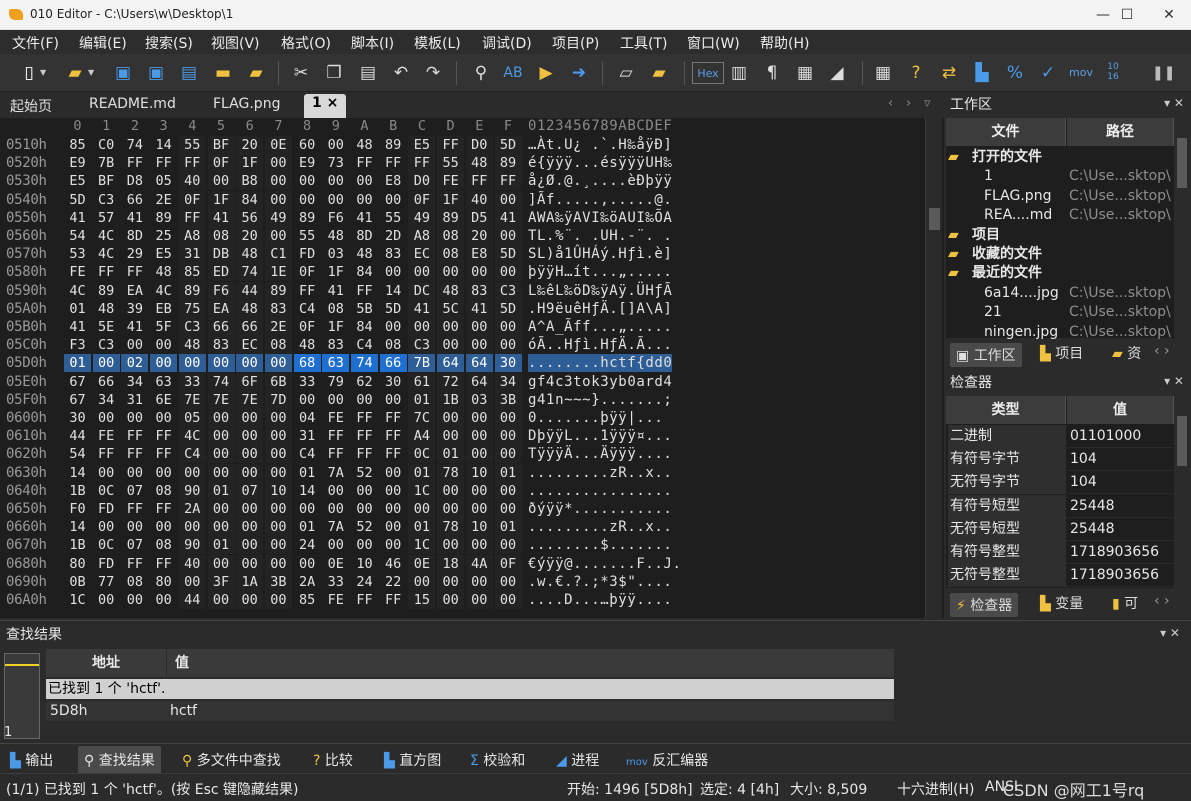 This screenshot has width=1191, height=801. I want to click on hex-byte: 90, so click(192, 490).